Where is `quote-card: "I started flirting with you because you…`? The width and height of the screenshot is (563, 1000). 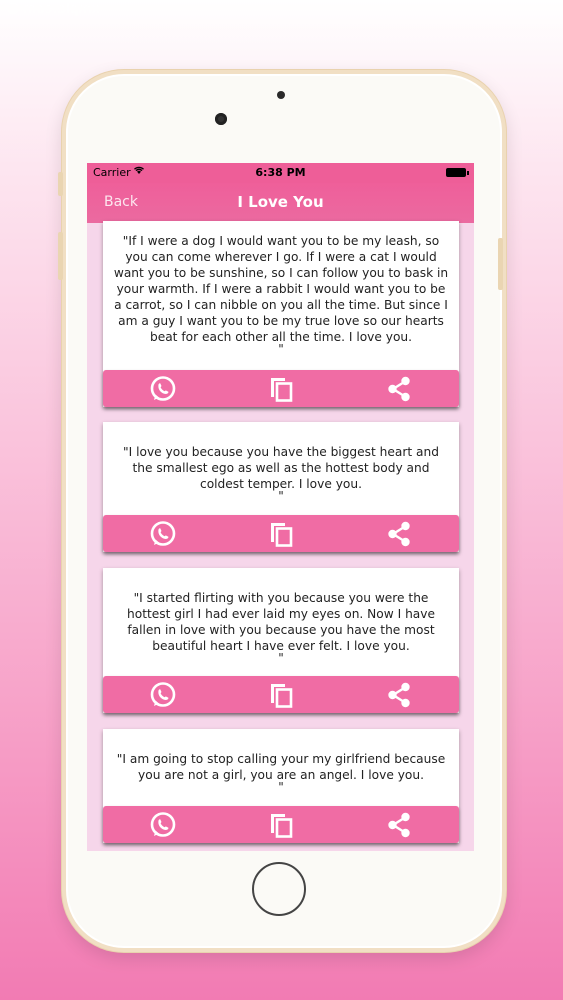 quote-card: "I started flirting with you because you… is located at coordinates (281, 640).